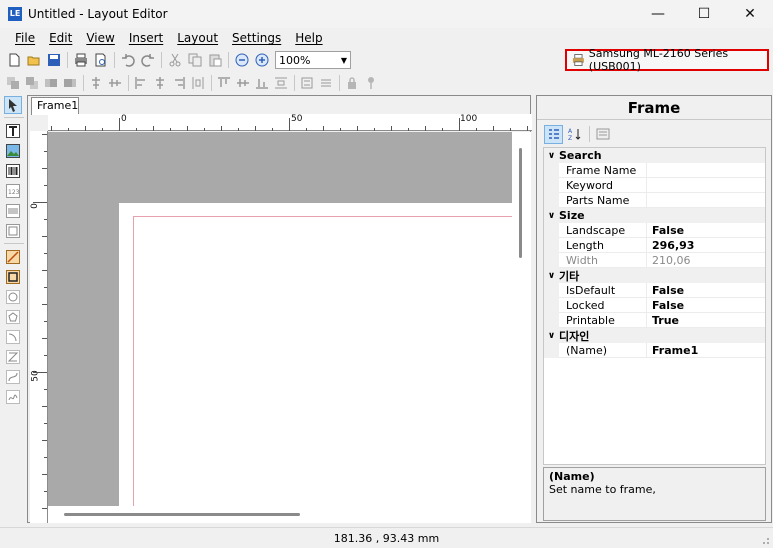 Image resolution: width=773 pixels, height=548 pixels. Describe the element at coordinates (13, 151) in the screenshot. I see `image-tool` at that location.